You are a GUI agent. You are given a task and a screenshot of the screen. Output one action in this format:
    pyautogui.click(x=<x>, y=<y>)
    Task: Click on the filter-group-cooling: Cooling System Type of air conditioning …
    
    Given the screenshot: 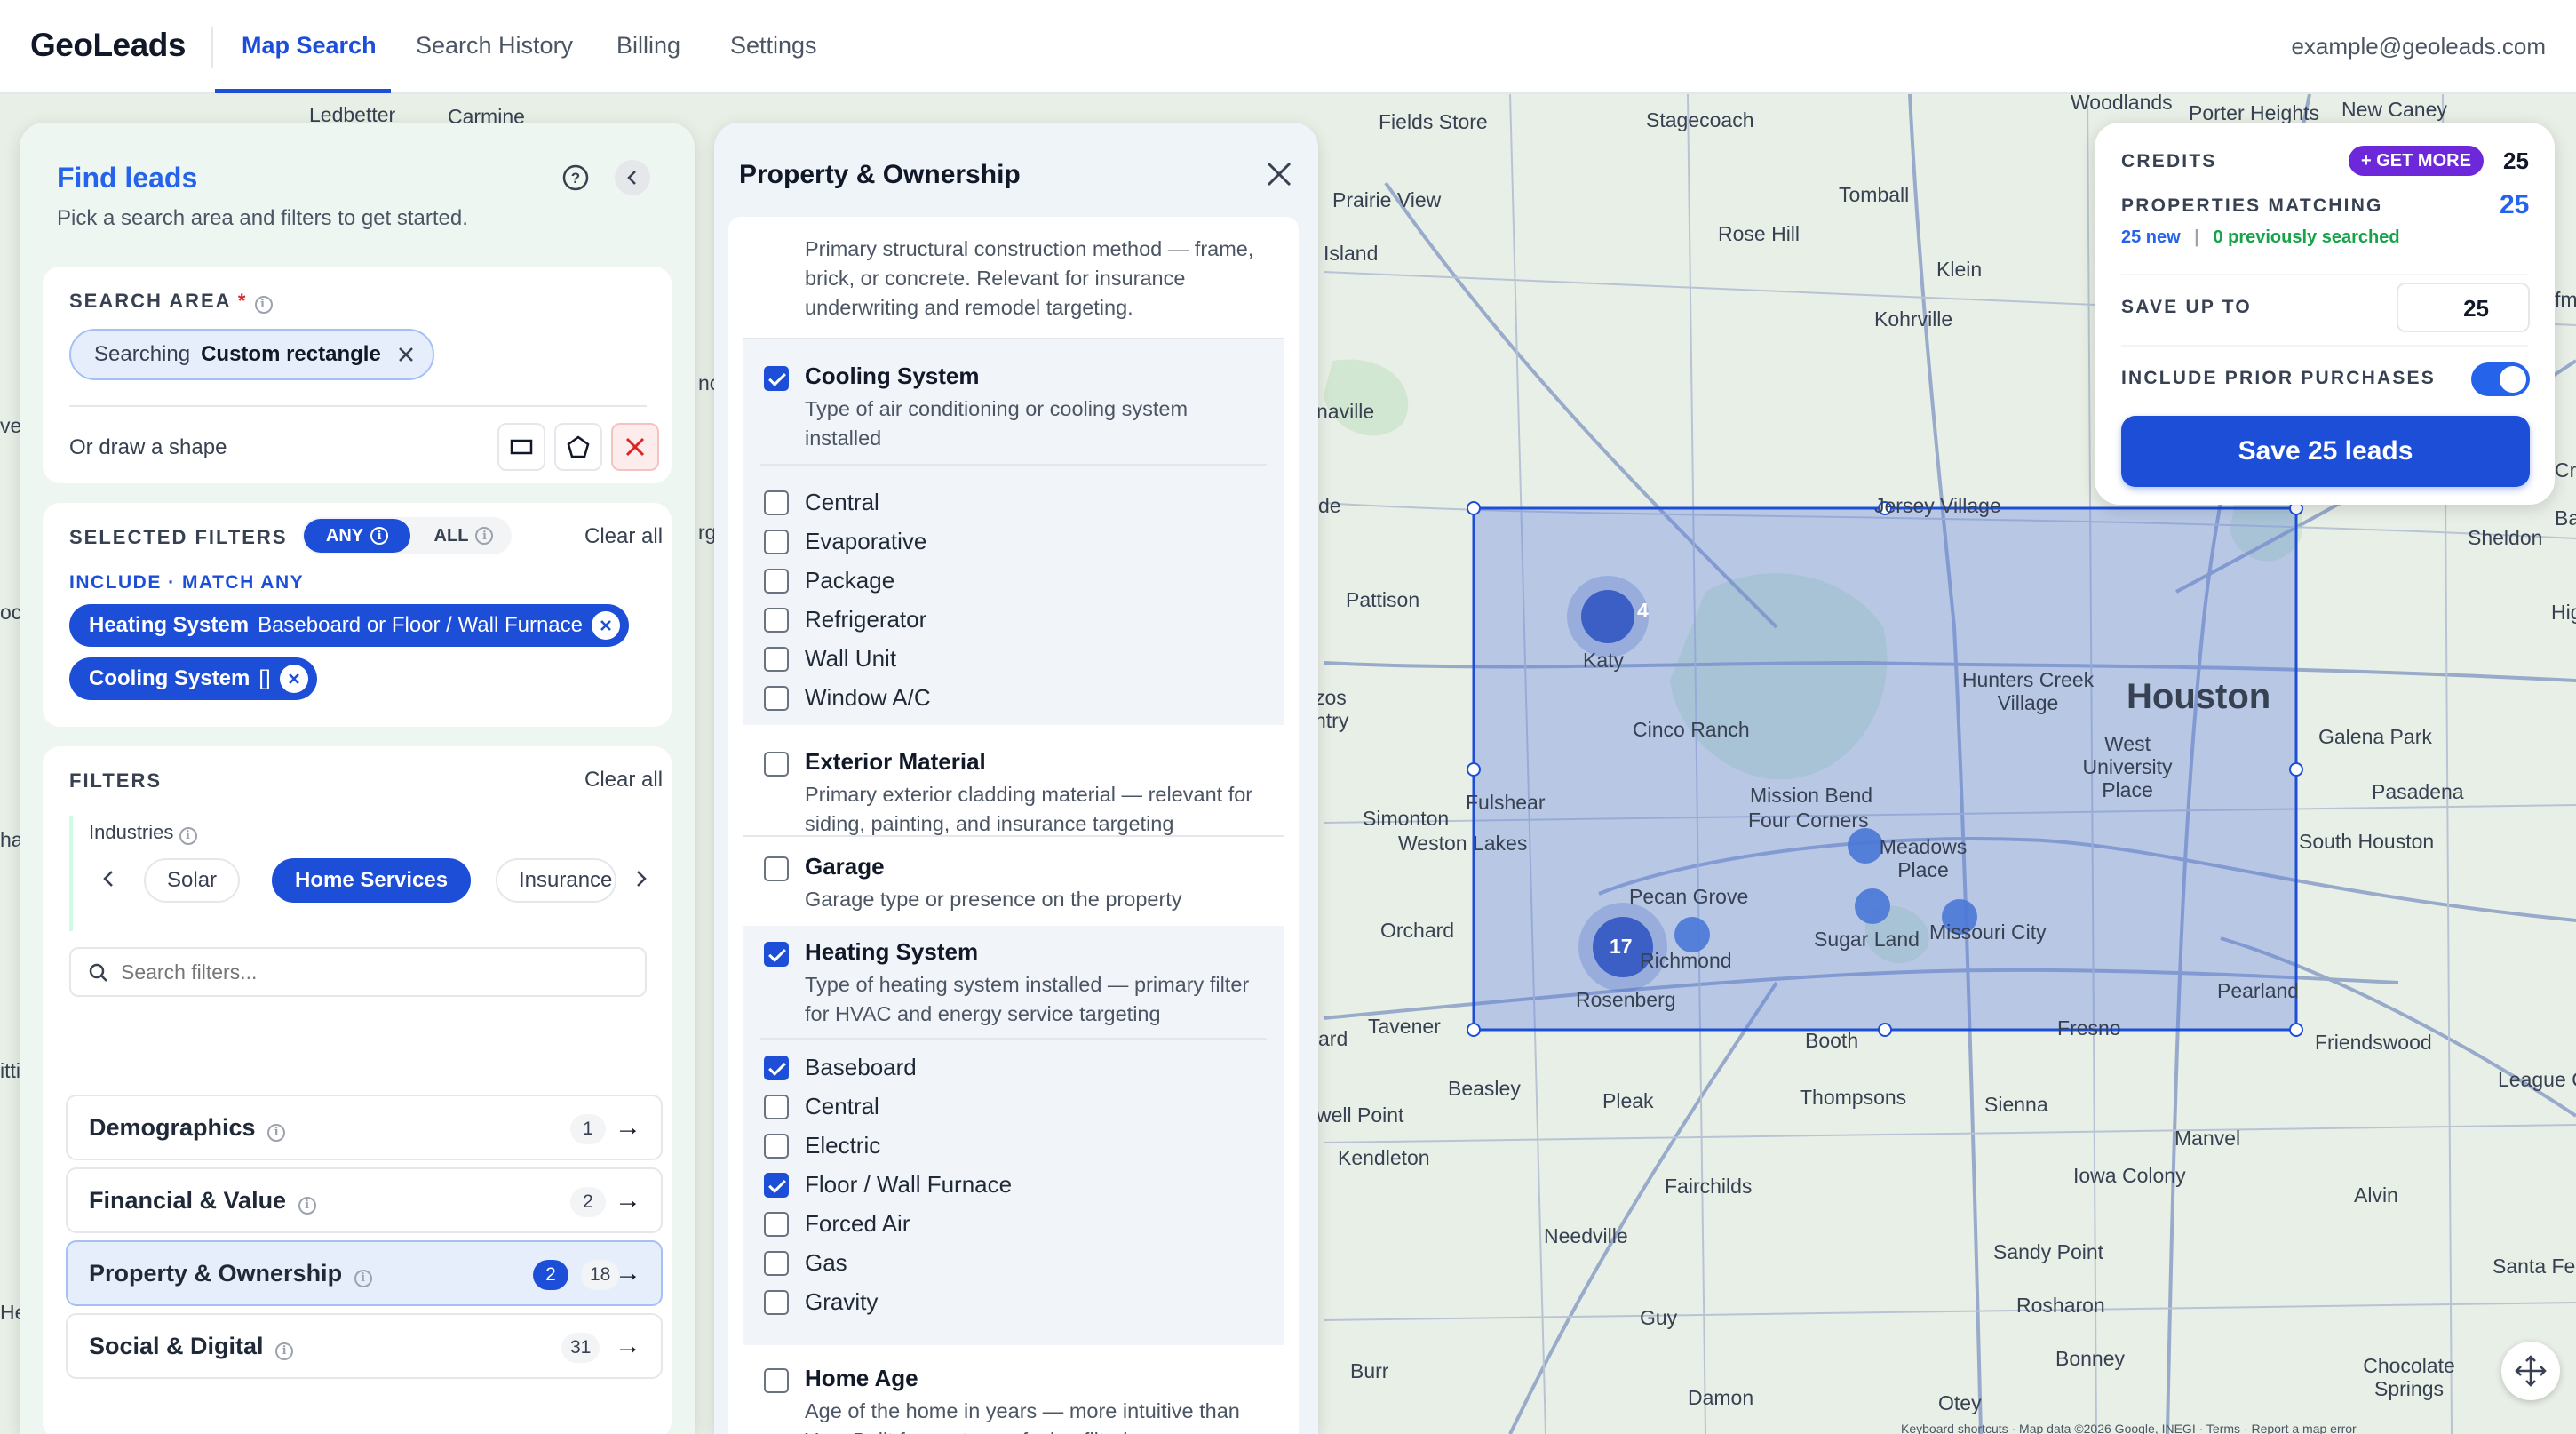 What is the action you would take?
    pyautogui.click(x=1013, y=401)
    